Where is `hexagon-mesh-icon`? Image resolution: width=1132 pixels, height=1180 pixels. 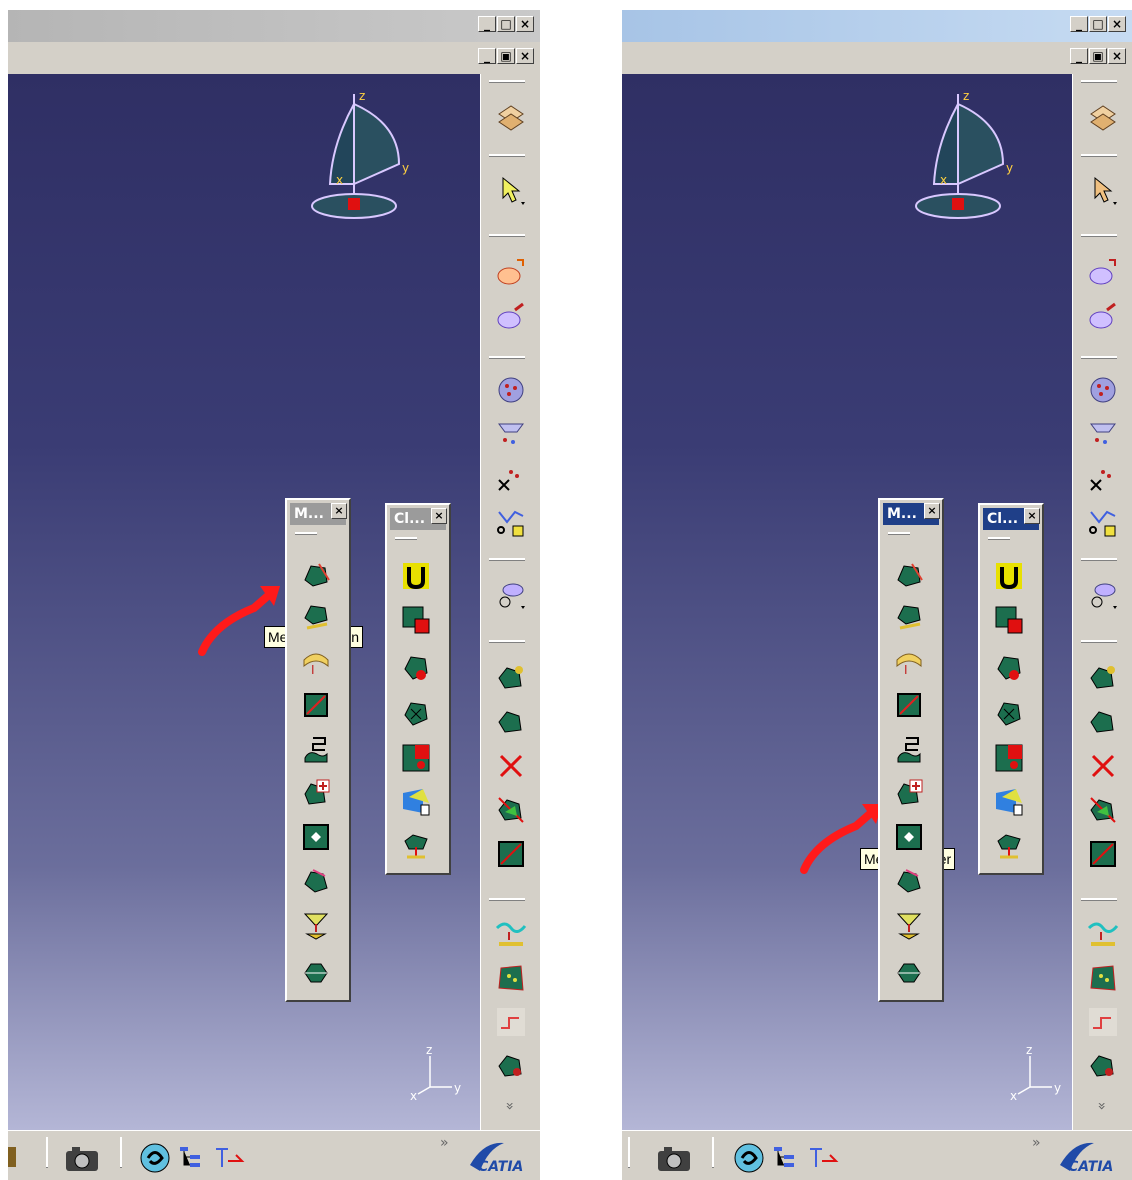
hexagon-mesh-icon is located at coordinates (909, 973).